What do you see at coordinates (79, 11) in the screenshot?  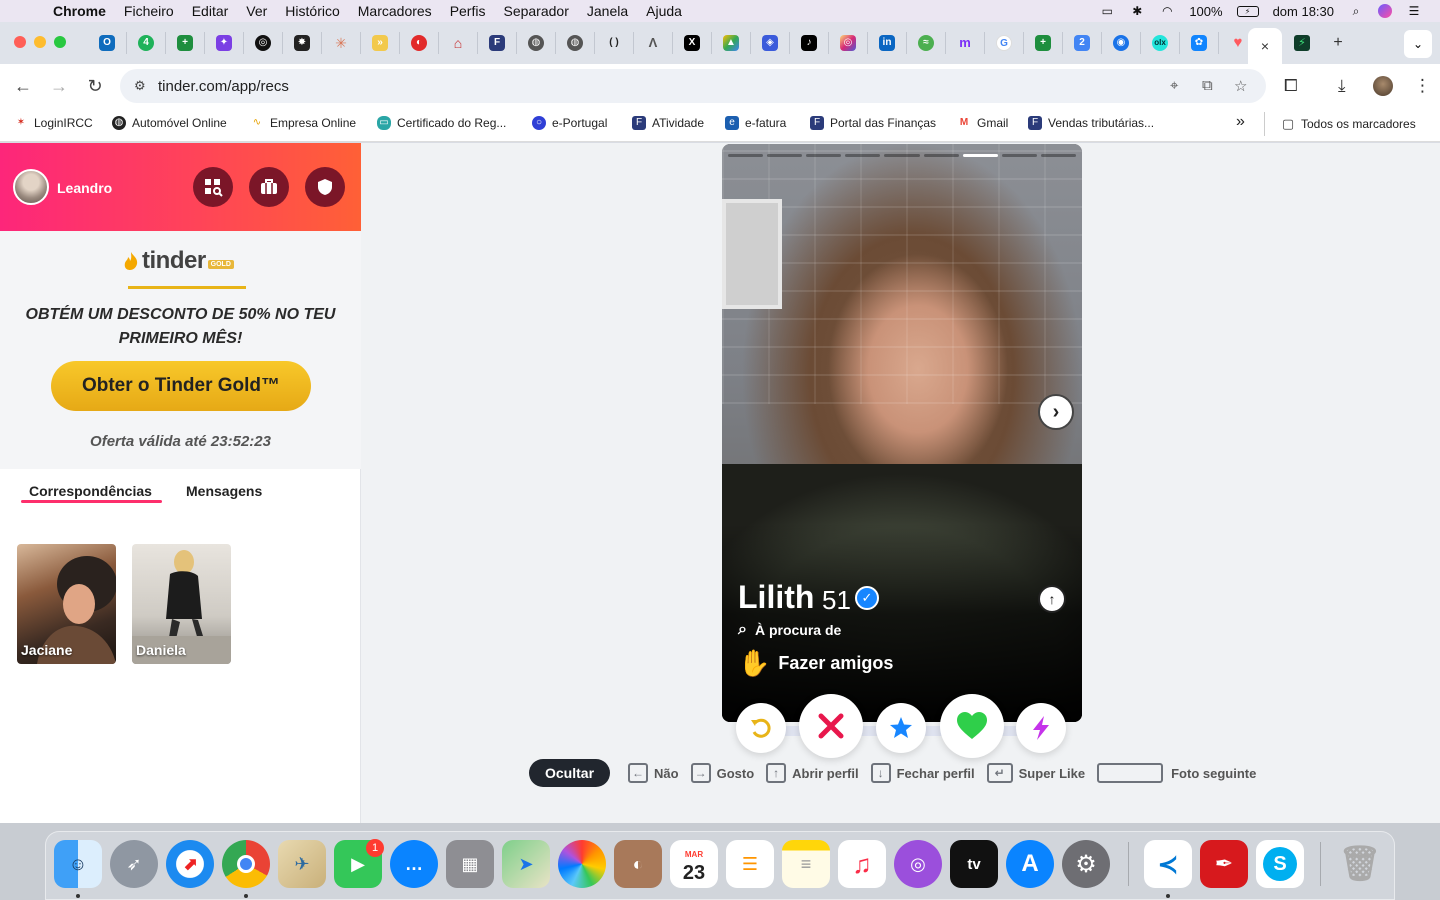 I see `menu-app-name: Chrome` at bounding box center [79, 11].